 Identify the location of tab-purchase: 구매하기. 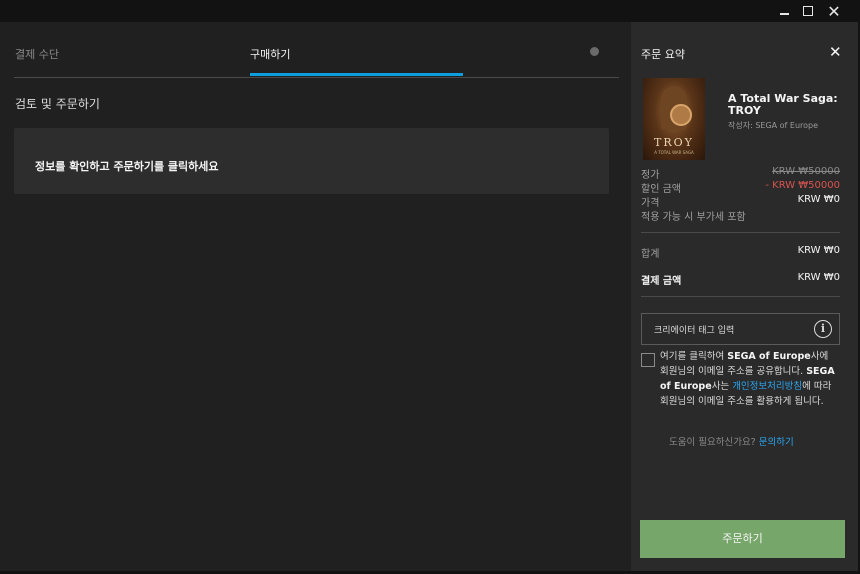
(270, 54).